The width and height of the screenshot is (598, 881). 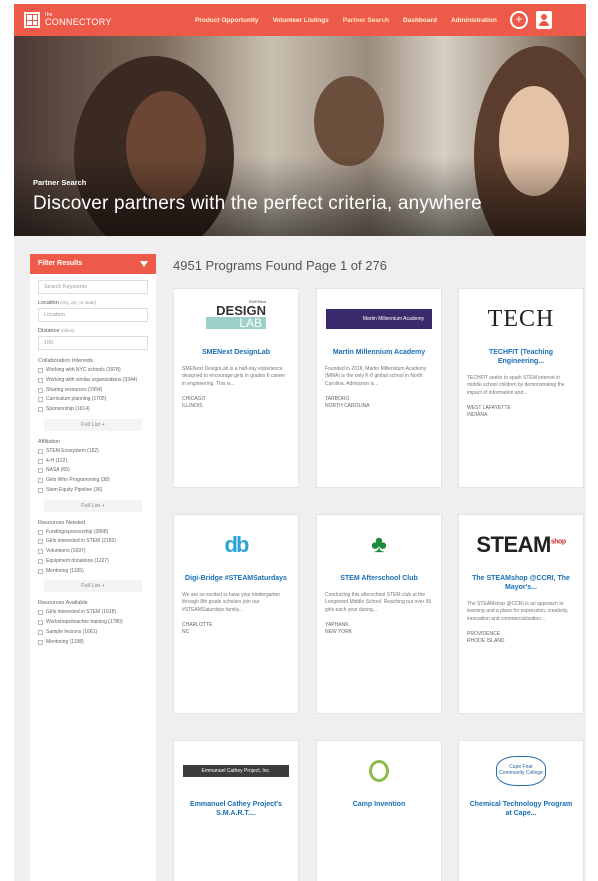 What do you see at coordinates (521, 544) in the screenshot?
I see `steamshop-logo: STEAMshop` at bounding box center [521, 544].